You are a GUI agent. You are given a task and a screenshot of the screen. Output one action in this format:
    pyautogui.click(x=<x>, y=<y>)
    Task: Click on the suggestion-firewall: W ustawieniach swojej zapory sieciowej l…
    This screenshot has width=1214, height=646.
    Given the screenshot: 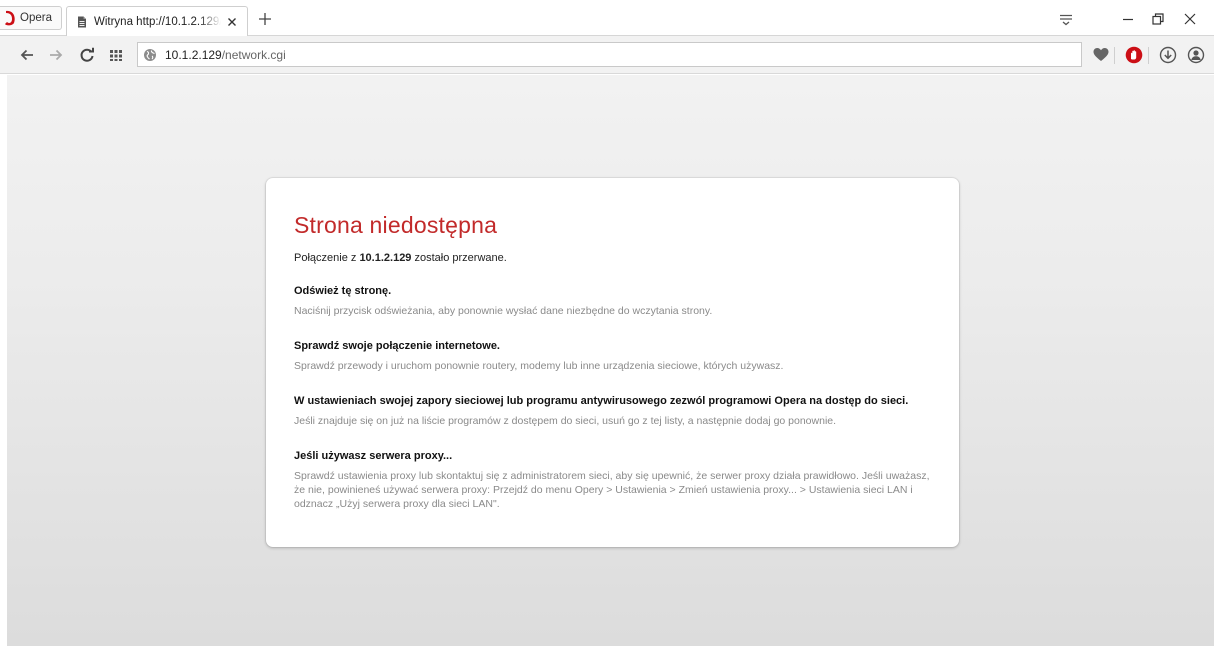 What is the action you would take?
    pyautogui.click(x=612, y=411)
    